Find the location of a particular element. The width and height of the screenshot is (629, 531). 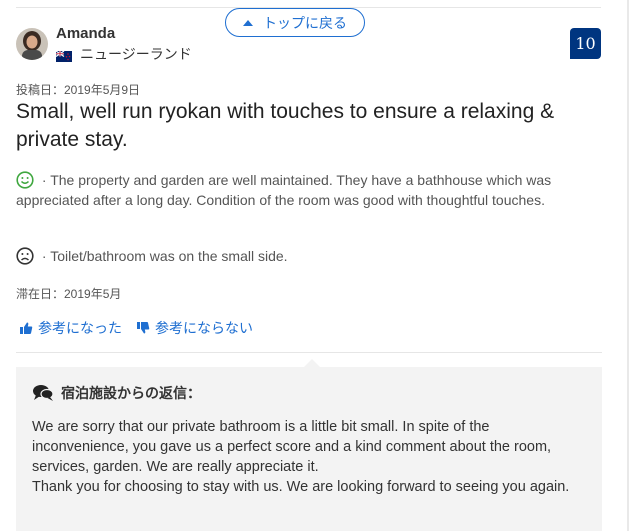

reviewer-avatar is located at coordinates (32, 44).